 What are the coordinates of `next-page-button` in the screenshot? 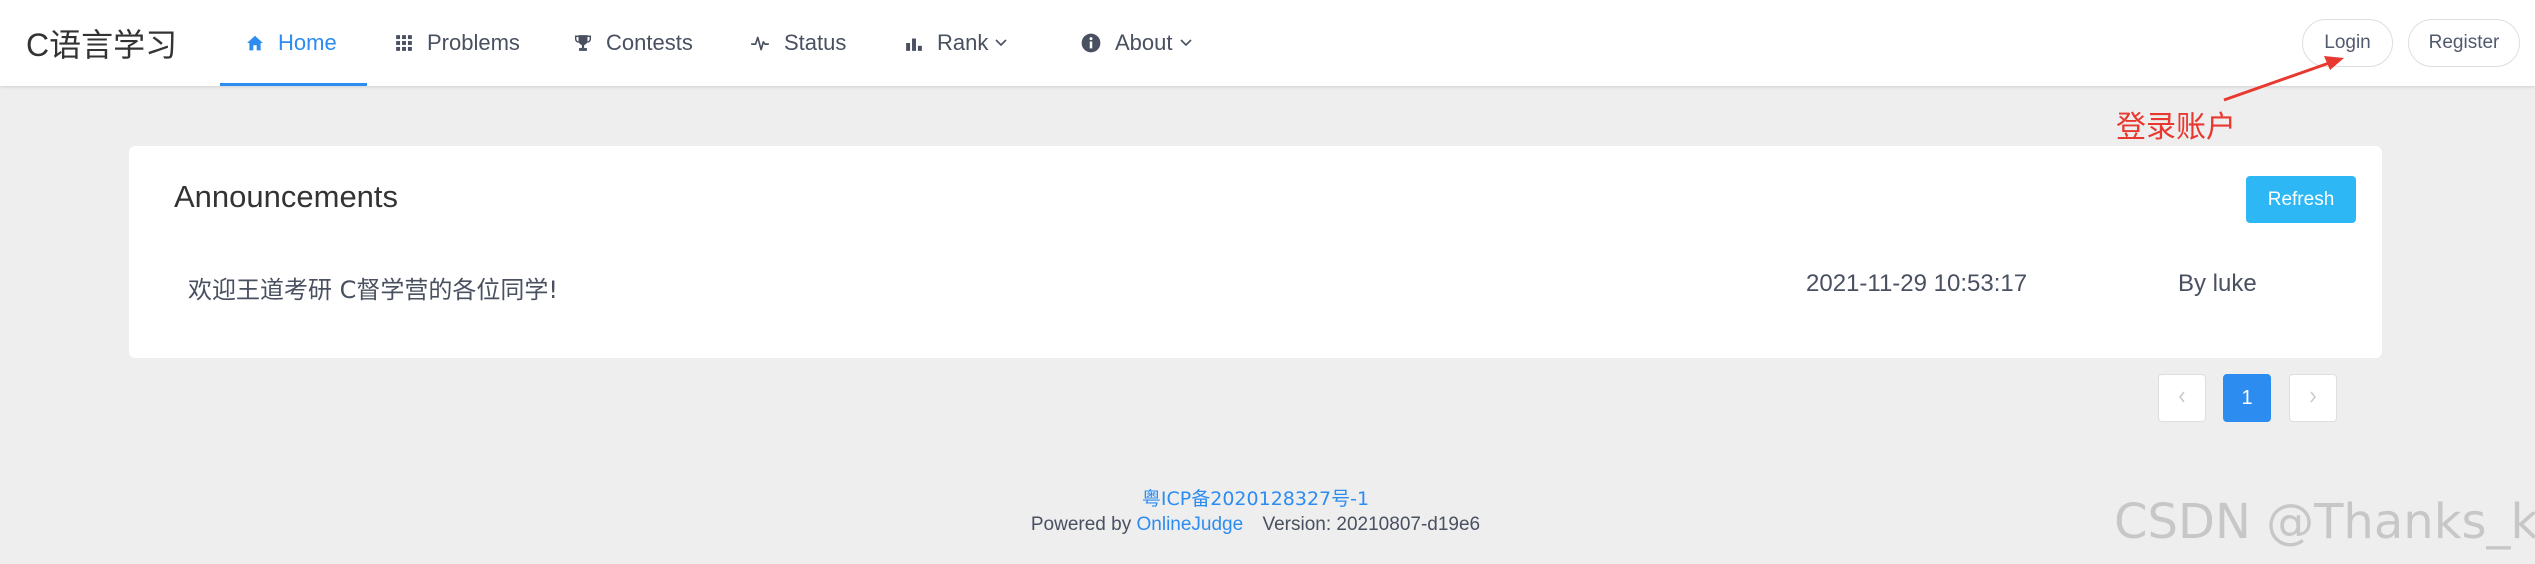 It's located at (2313, 398).